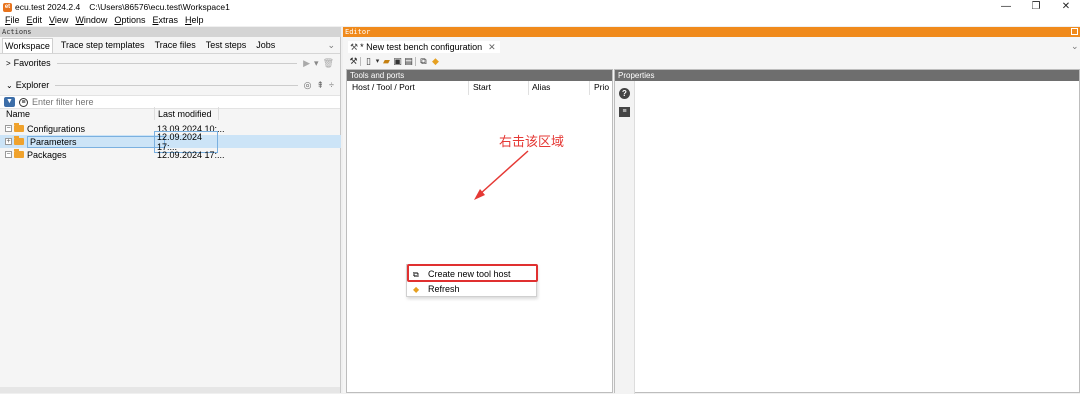 This screenshot has width=1080, height=394. Describe the element at coordinates (265, 45) in the screenshot. I see `tab-jobs: Jobs` at that location.